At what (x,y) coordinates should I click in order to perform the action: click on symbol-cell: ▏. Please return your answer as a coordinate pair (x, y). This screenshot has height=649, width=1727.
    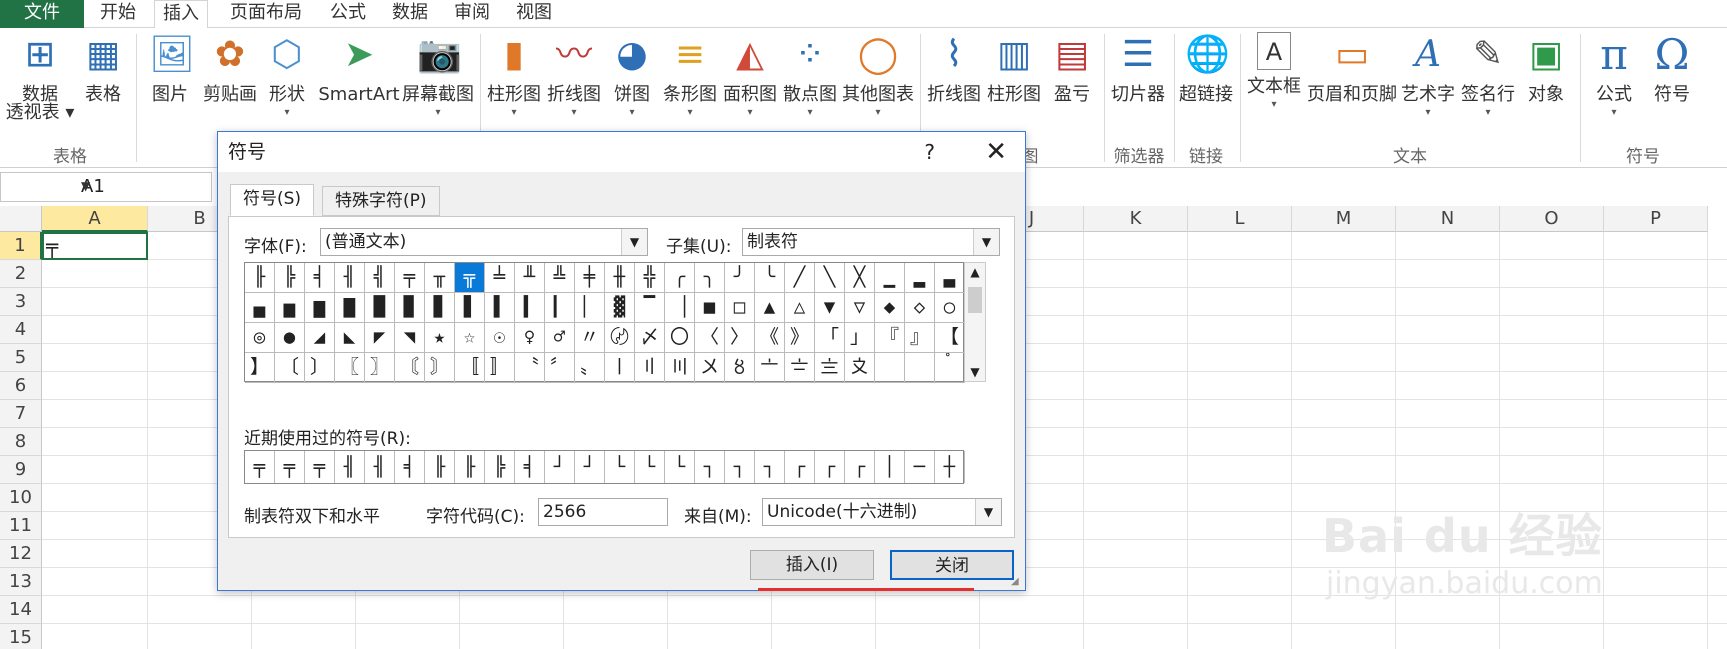
    Looking at the image, I should click on (590, 308).